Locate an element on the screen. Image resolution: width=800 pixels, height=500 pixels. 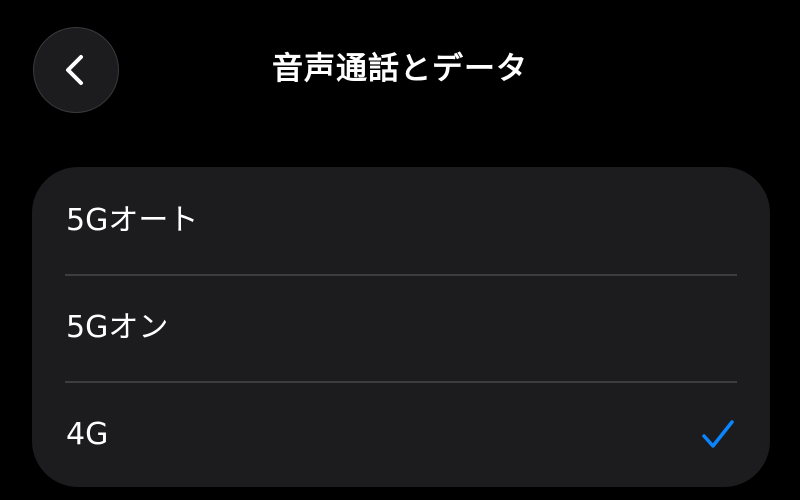
checkmark-icon is located at coordinates (718, 433).